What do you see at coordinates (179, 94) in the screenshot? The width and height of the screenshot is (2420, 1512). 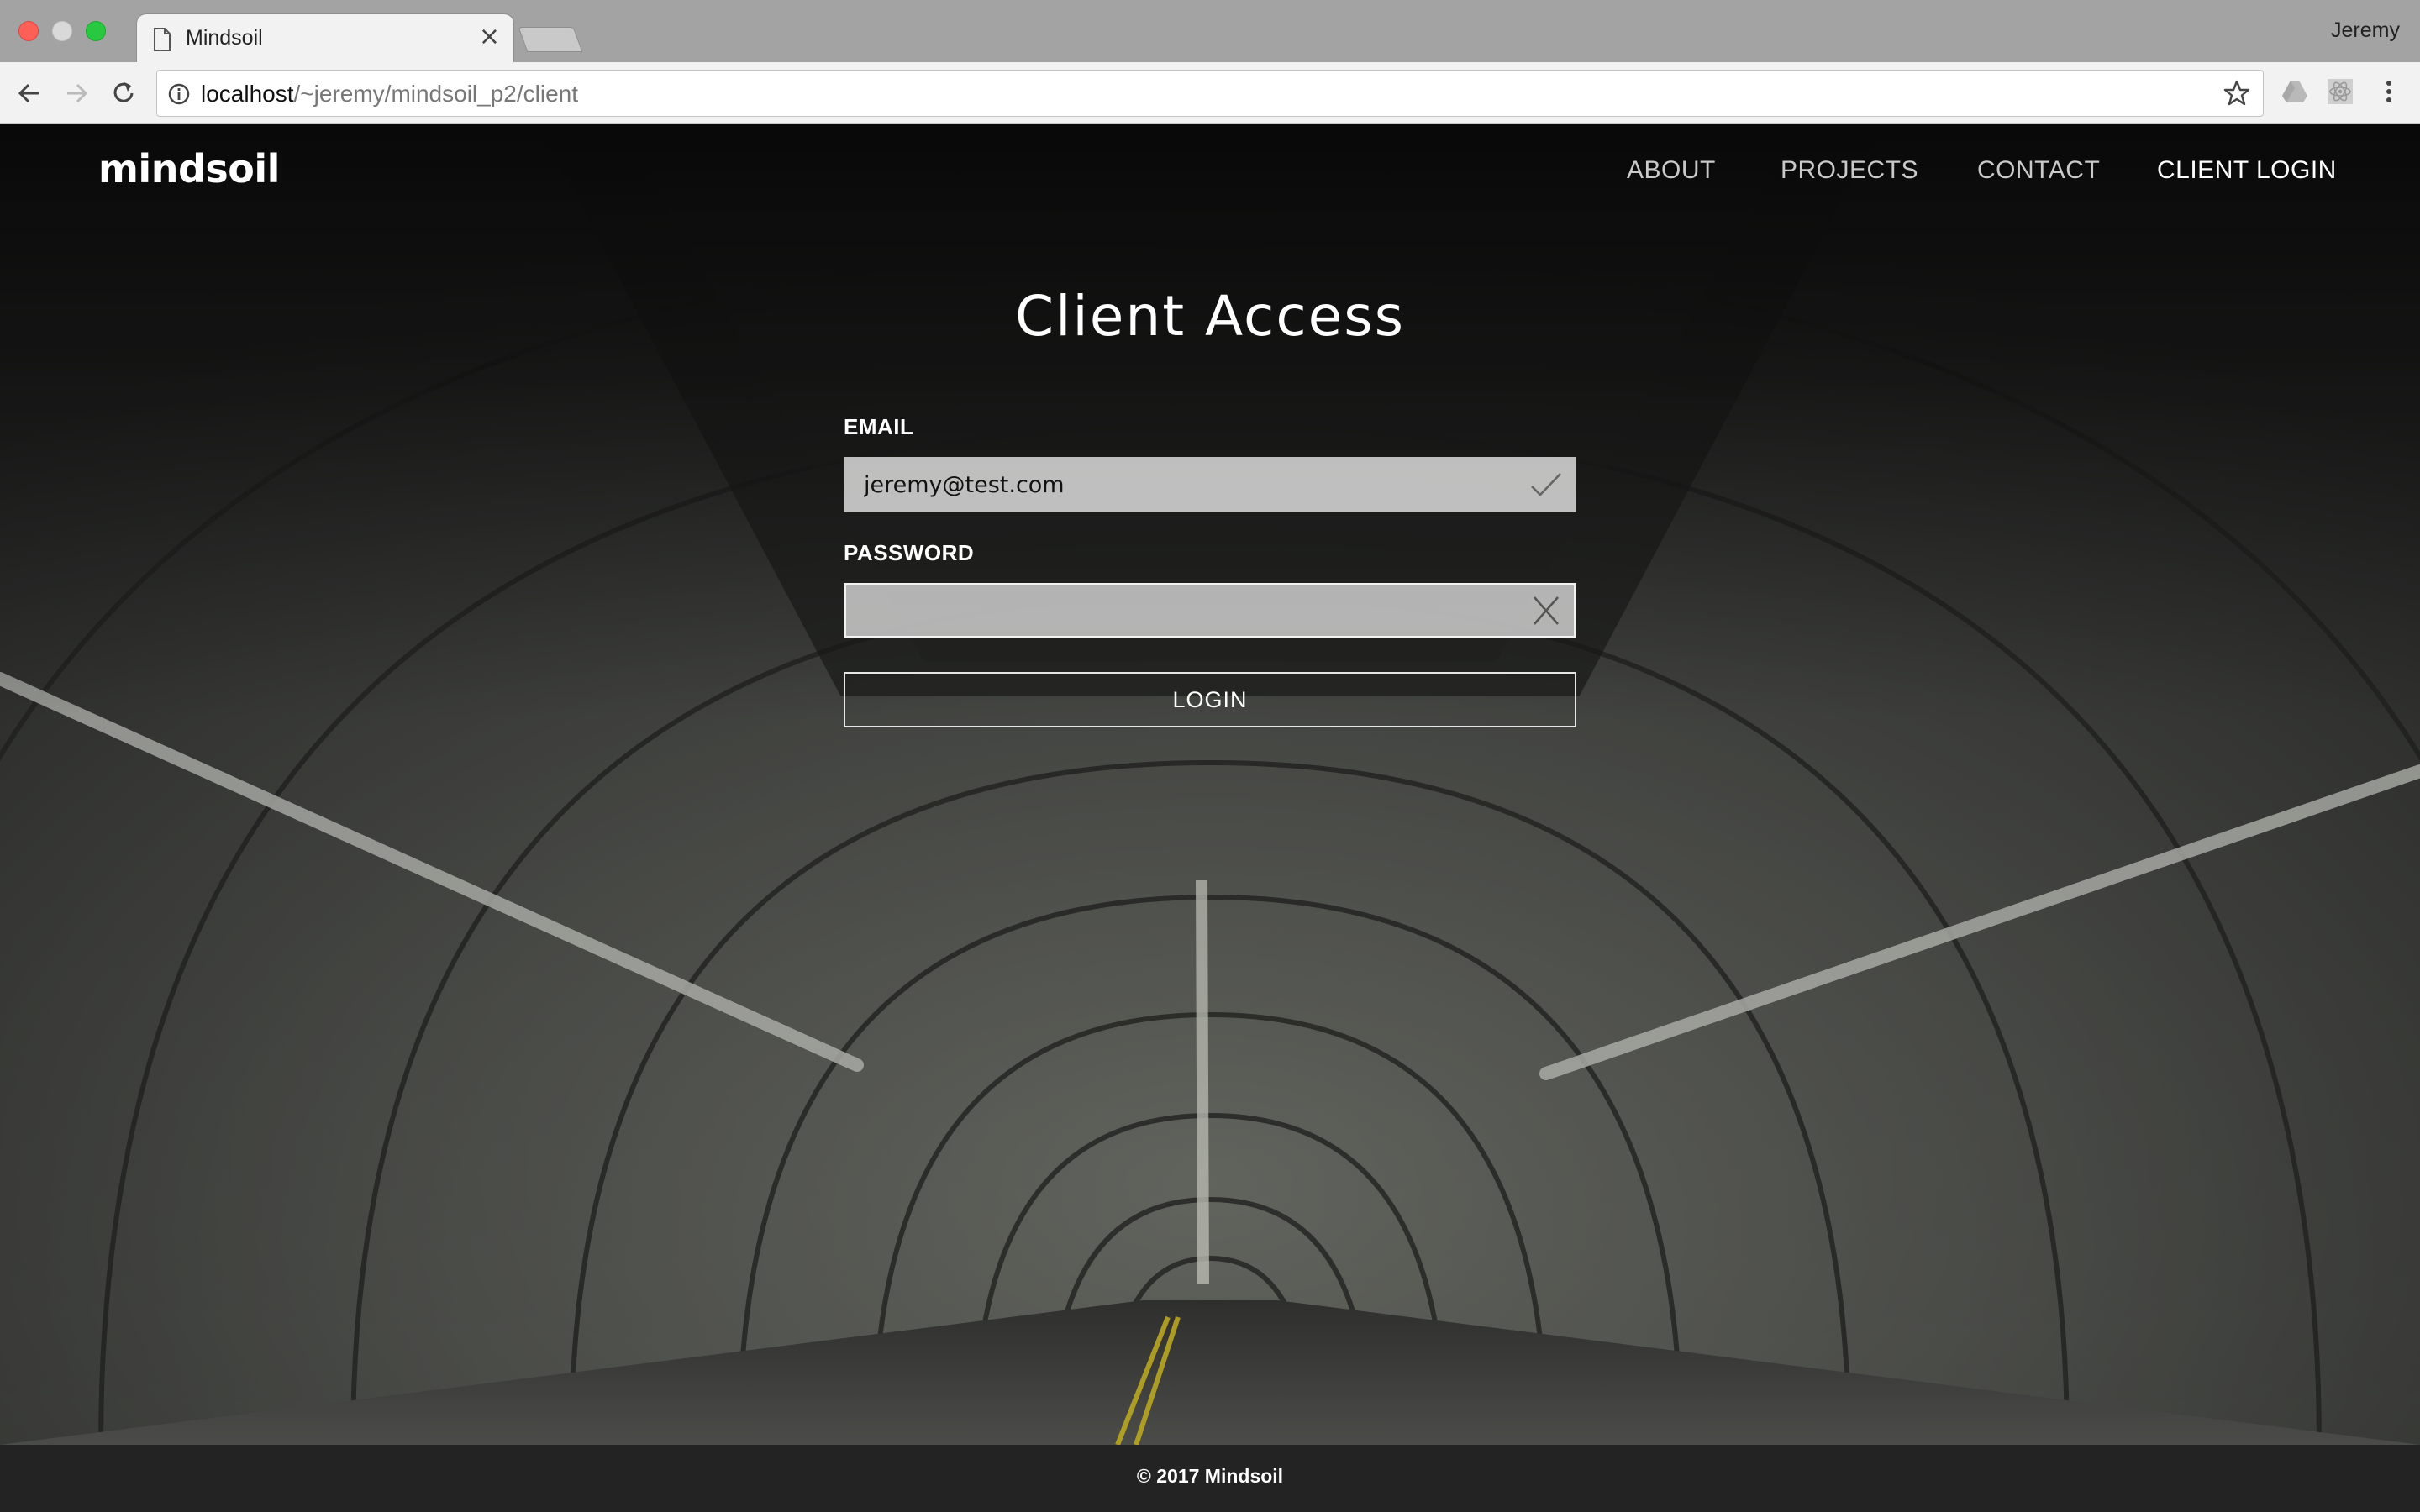 I see `info-icon` at bounding box center [179, 94].